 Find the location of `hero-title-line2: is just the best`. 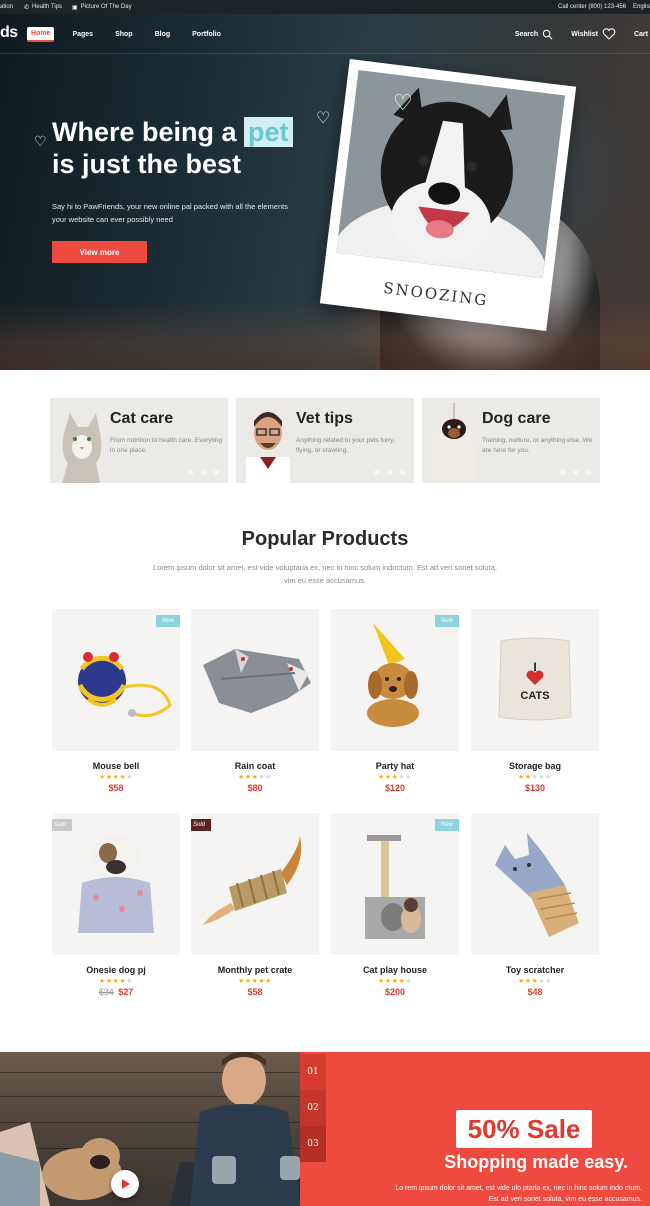

hero-title-line2: is just the best is located at coordinates (147, 164).